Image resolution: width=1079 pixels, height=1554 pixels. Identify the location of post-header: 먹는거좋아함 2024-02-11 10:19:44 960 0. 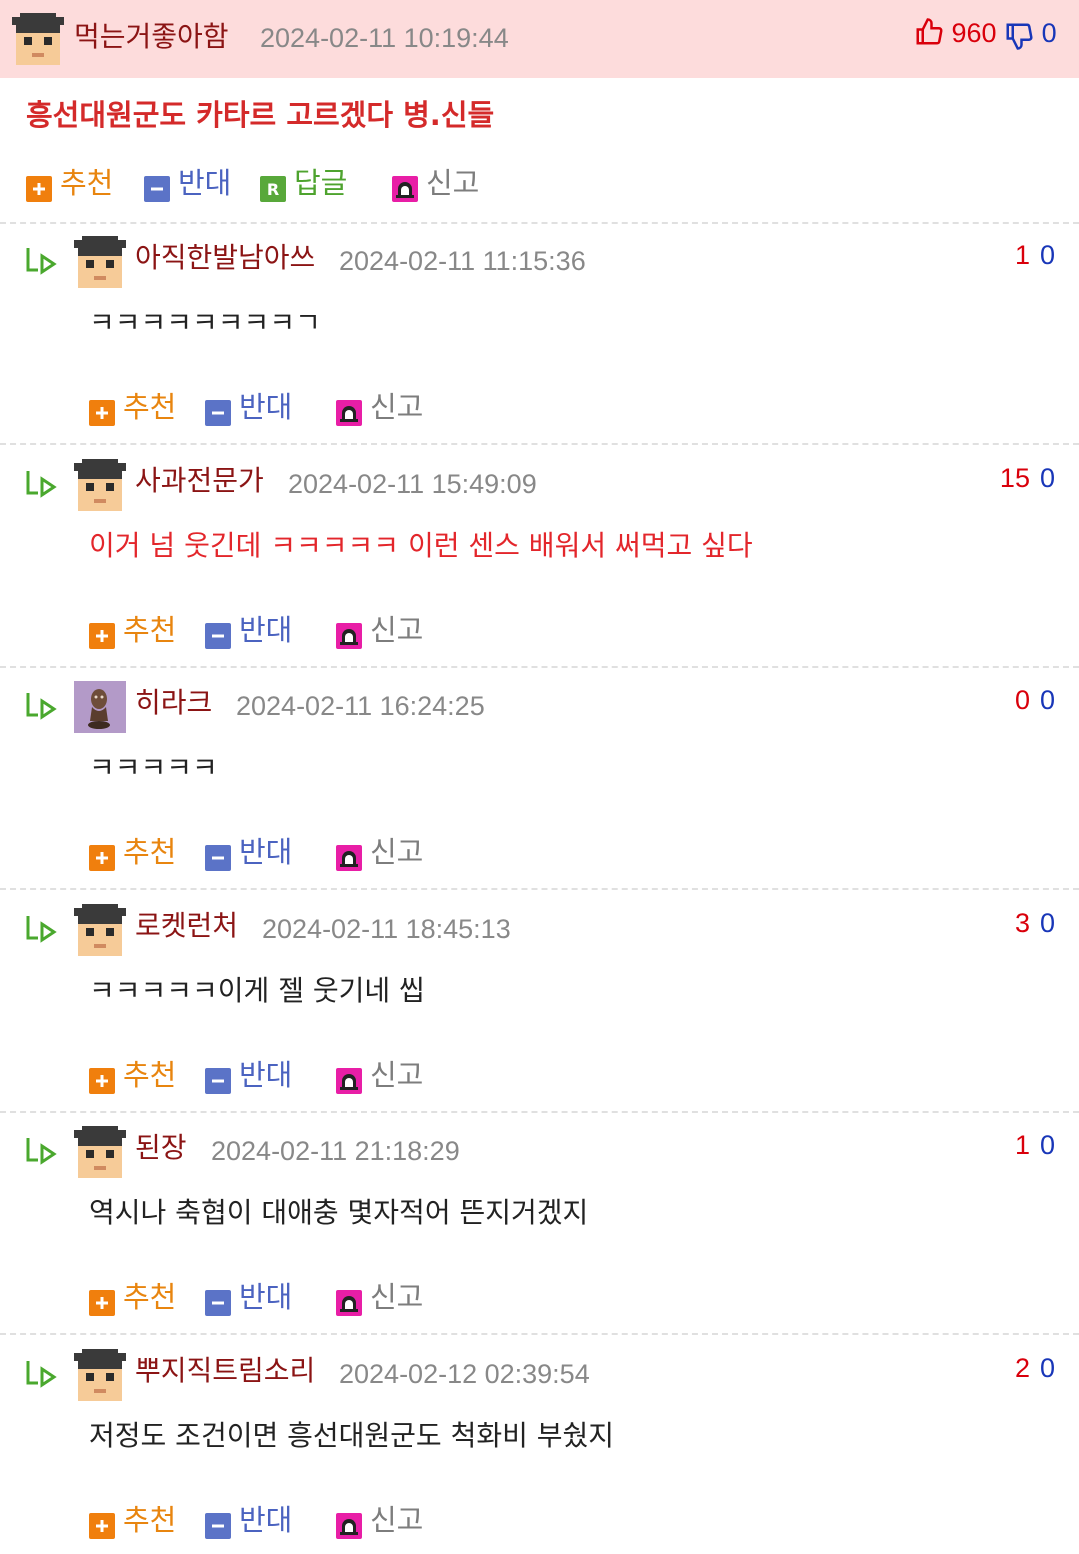
(539, 39).